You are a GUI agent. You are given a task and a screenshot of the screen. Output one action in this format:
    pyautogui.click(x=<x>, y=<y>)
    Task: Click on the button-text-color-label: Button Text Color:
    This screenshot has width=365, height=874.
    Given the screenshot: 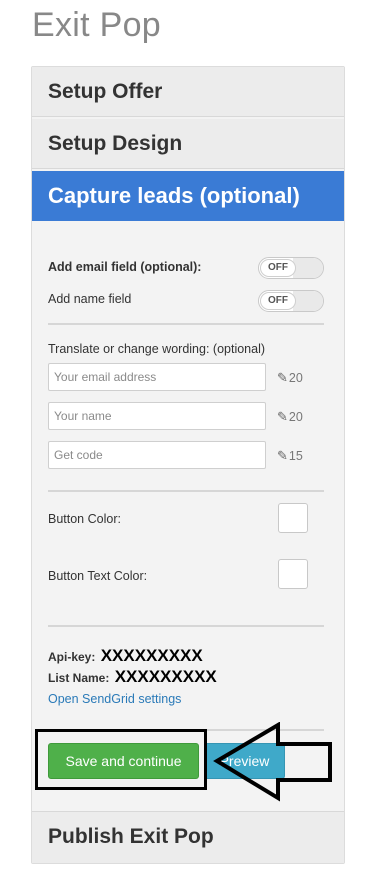 What is the action you would take?
    pyautogui.click(x=98, y=576)
    